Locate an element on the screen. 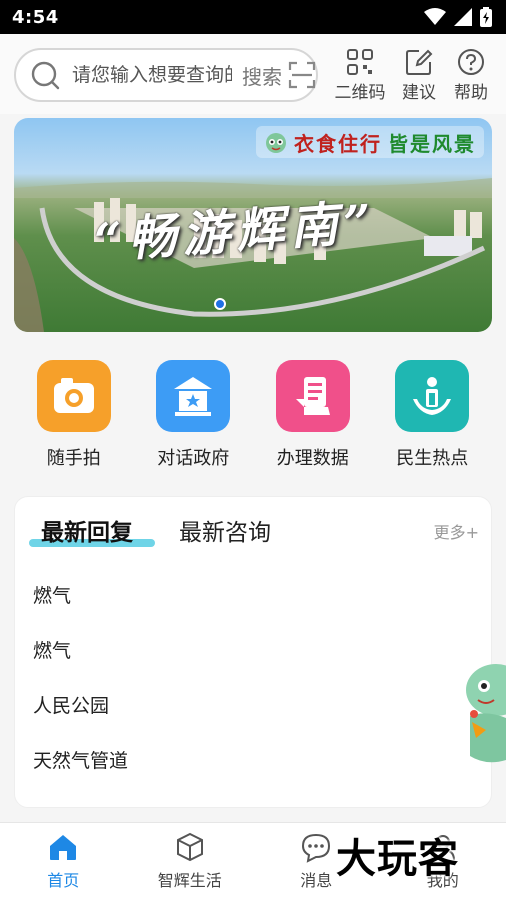 This screenshot has width=506, height=900. message-icon is located at coordinates (316, 848).